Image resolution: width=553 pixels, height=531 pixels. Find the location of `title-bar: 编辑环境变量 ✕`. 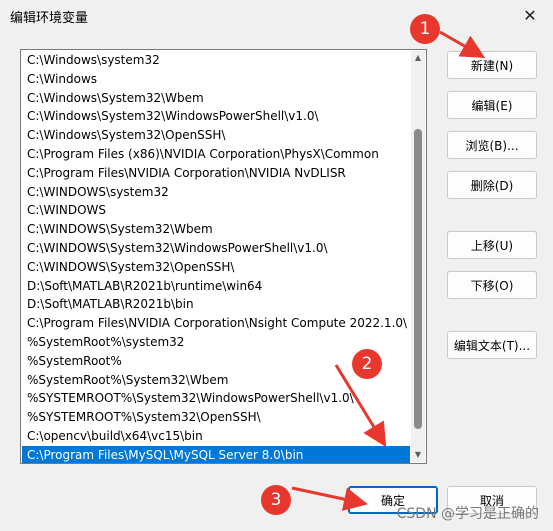

title-bar: 编辑环境变量 ✕ is located at coordinates (276, 15).